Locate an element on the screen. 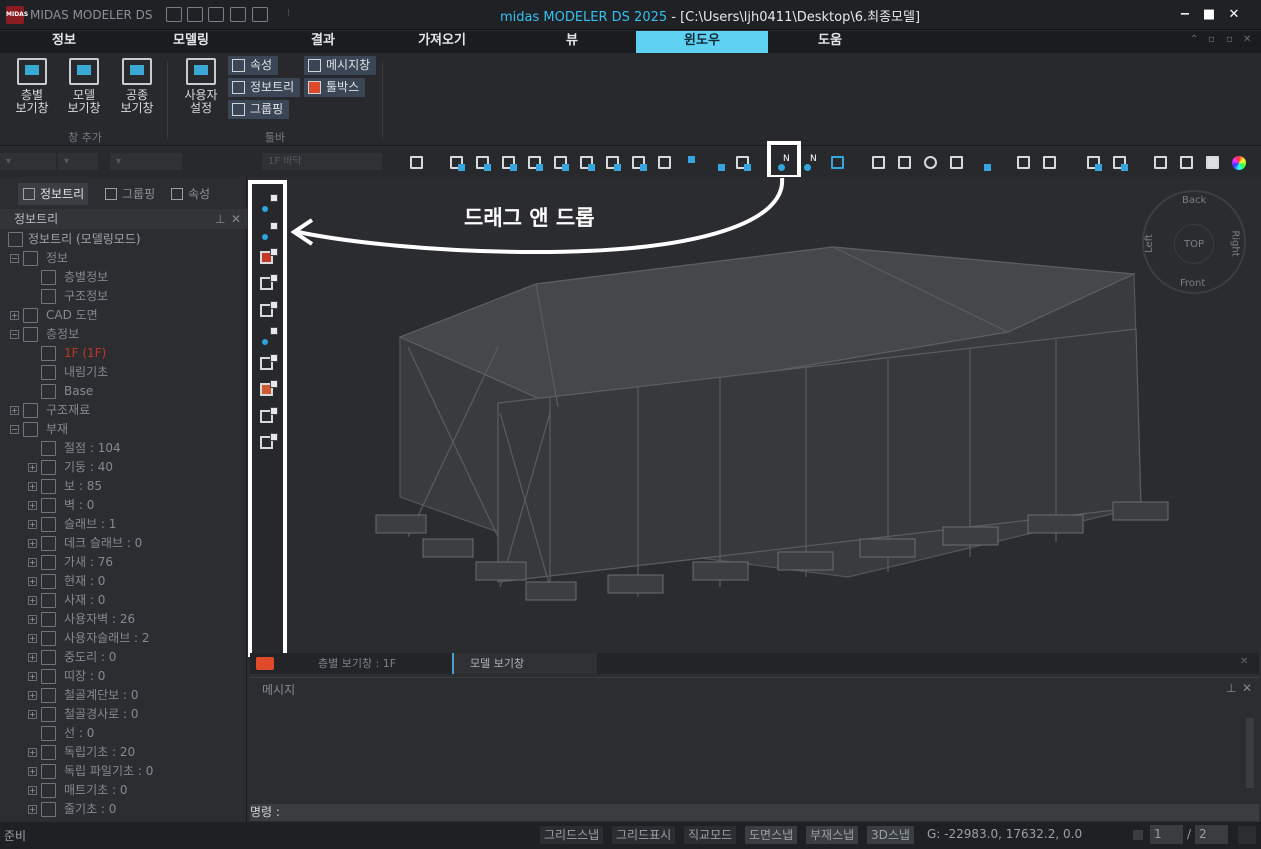 The width and height of the screenshot is (1261, 849). tree-row: + 구조재료 is located at coordinates (123, 410).